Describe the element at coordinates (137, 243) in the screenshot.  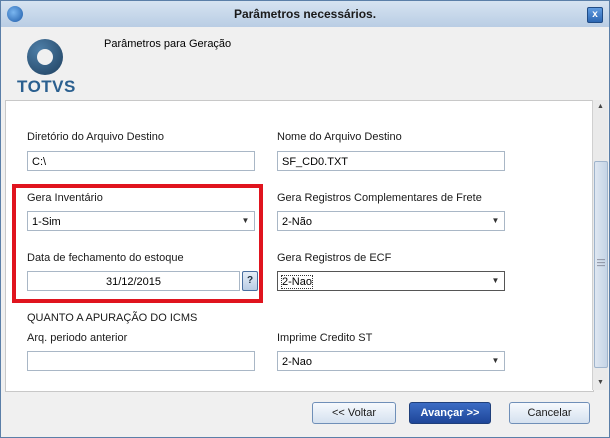
I see `highlight-box` at that location.